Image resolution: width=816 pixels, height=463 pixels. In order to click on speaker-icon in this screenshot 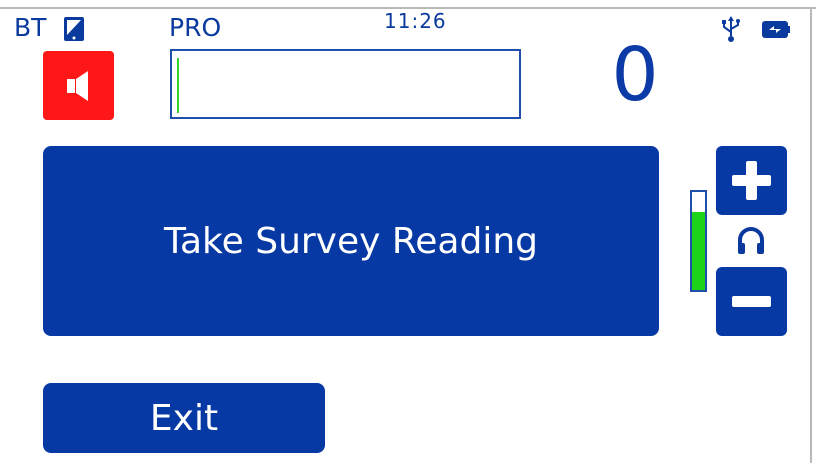, I will do `click(77, 85)`.